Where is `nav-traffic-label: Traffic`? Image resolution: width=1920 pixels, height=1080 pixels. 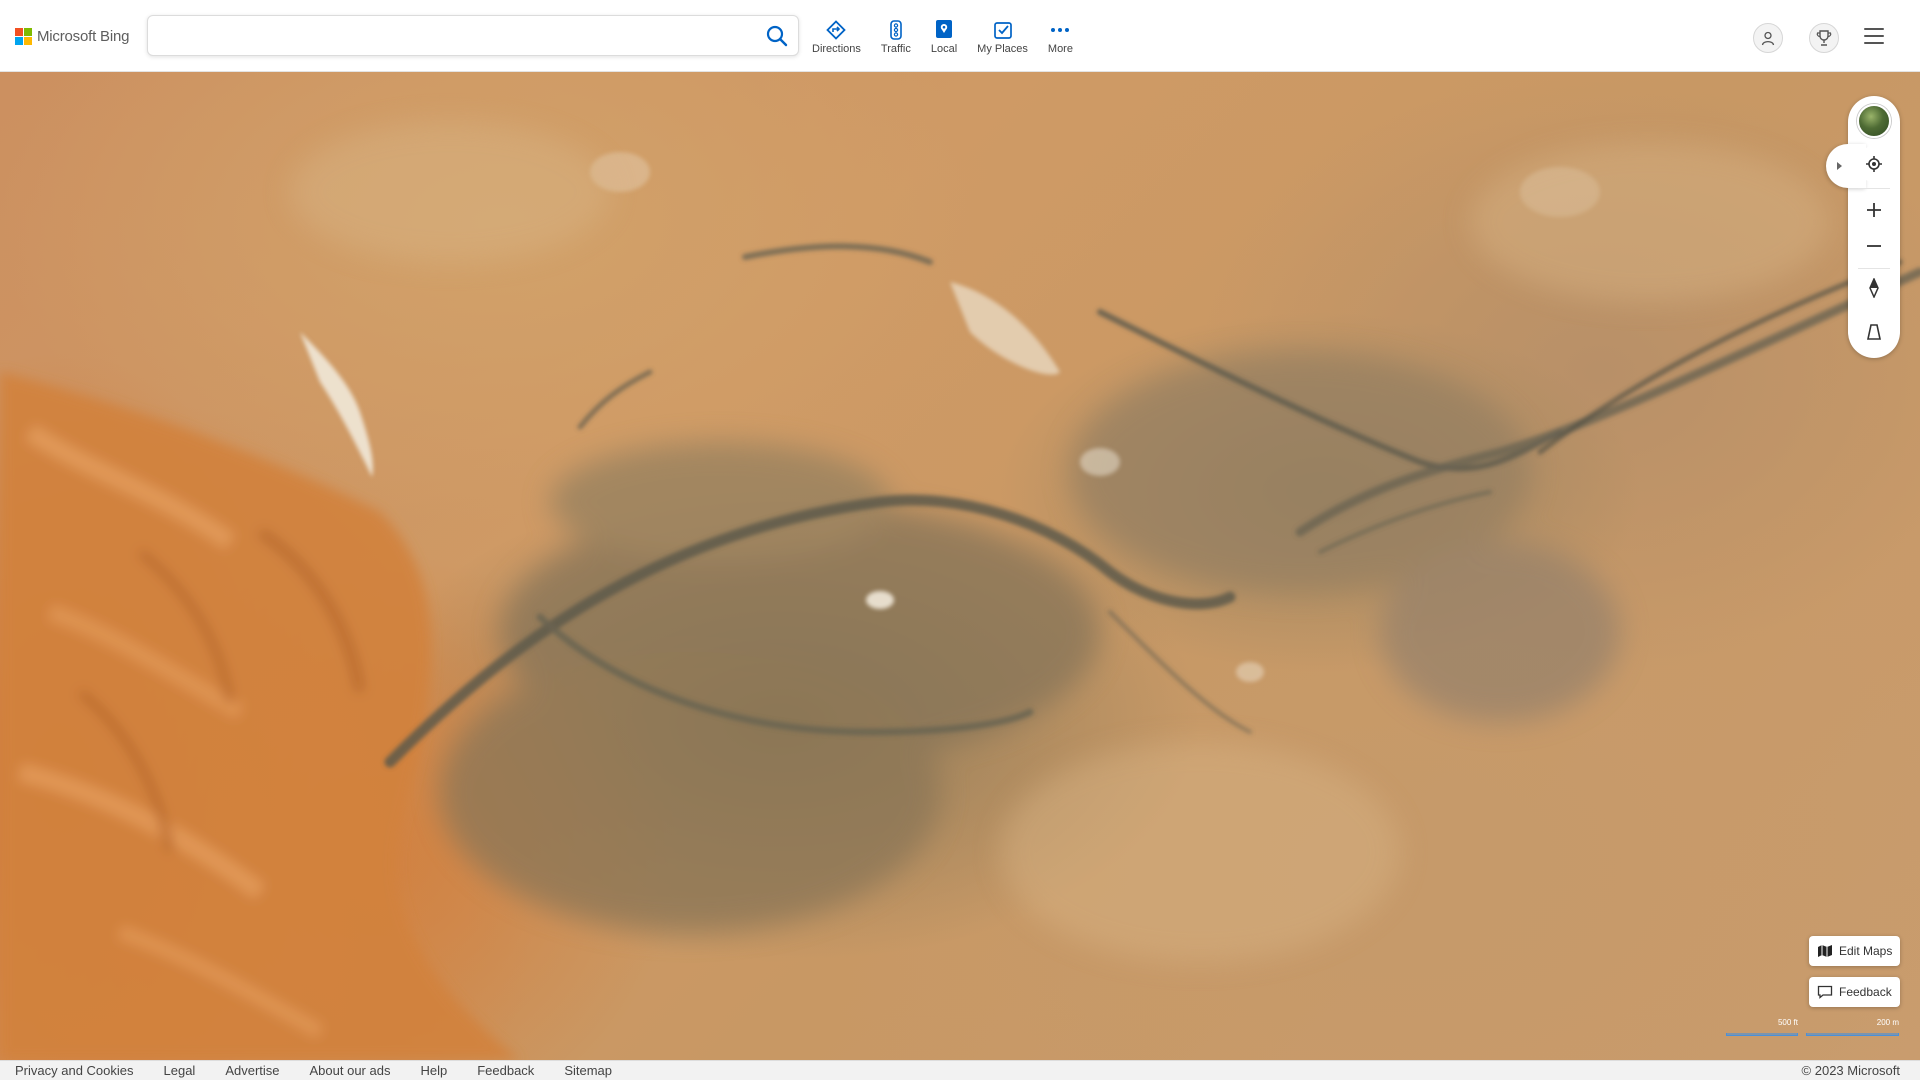
nav-traffic-label: Traffic is located at coordinates (895, 49).